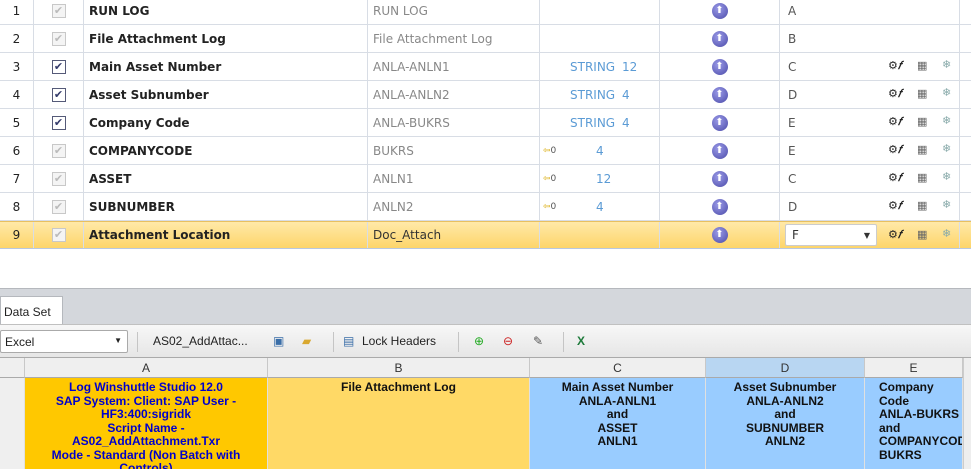 This screenshot has height=469, width=971. I want to click on add-row-icon: ⊕, so click(479, 341).